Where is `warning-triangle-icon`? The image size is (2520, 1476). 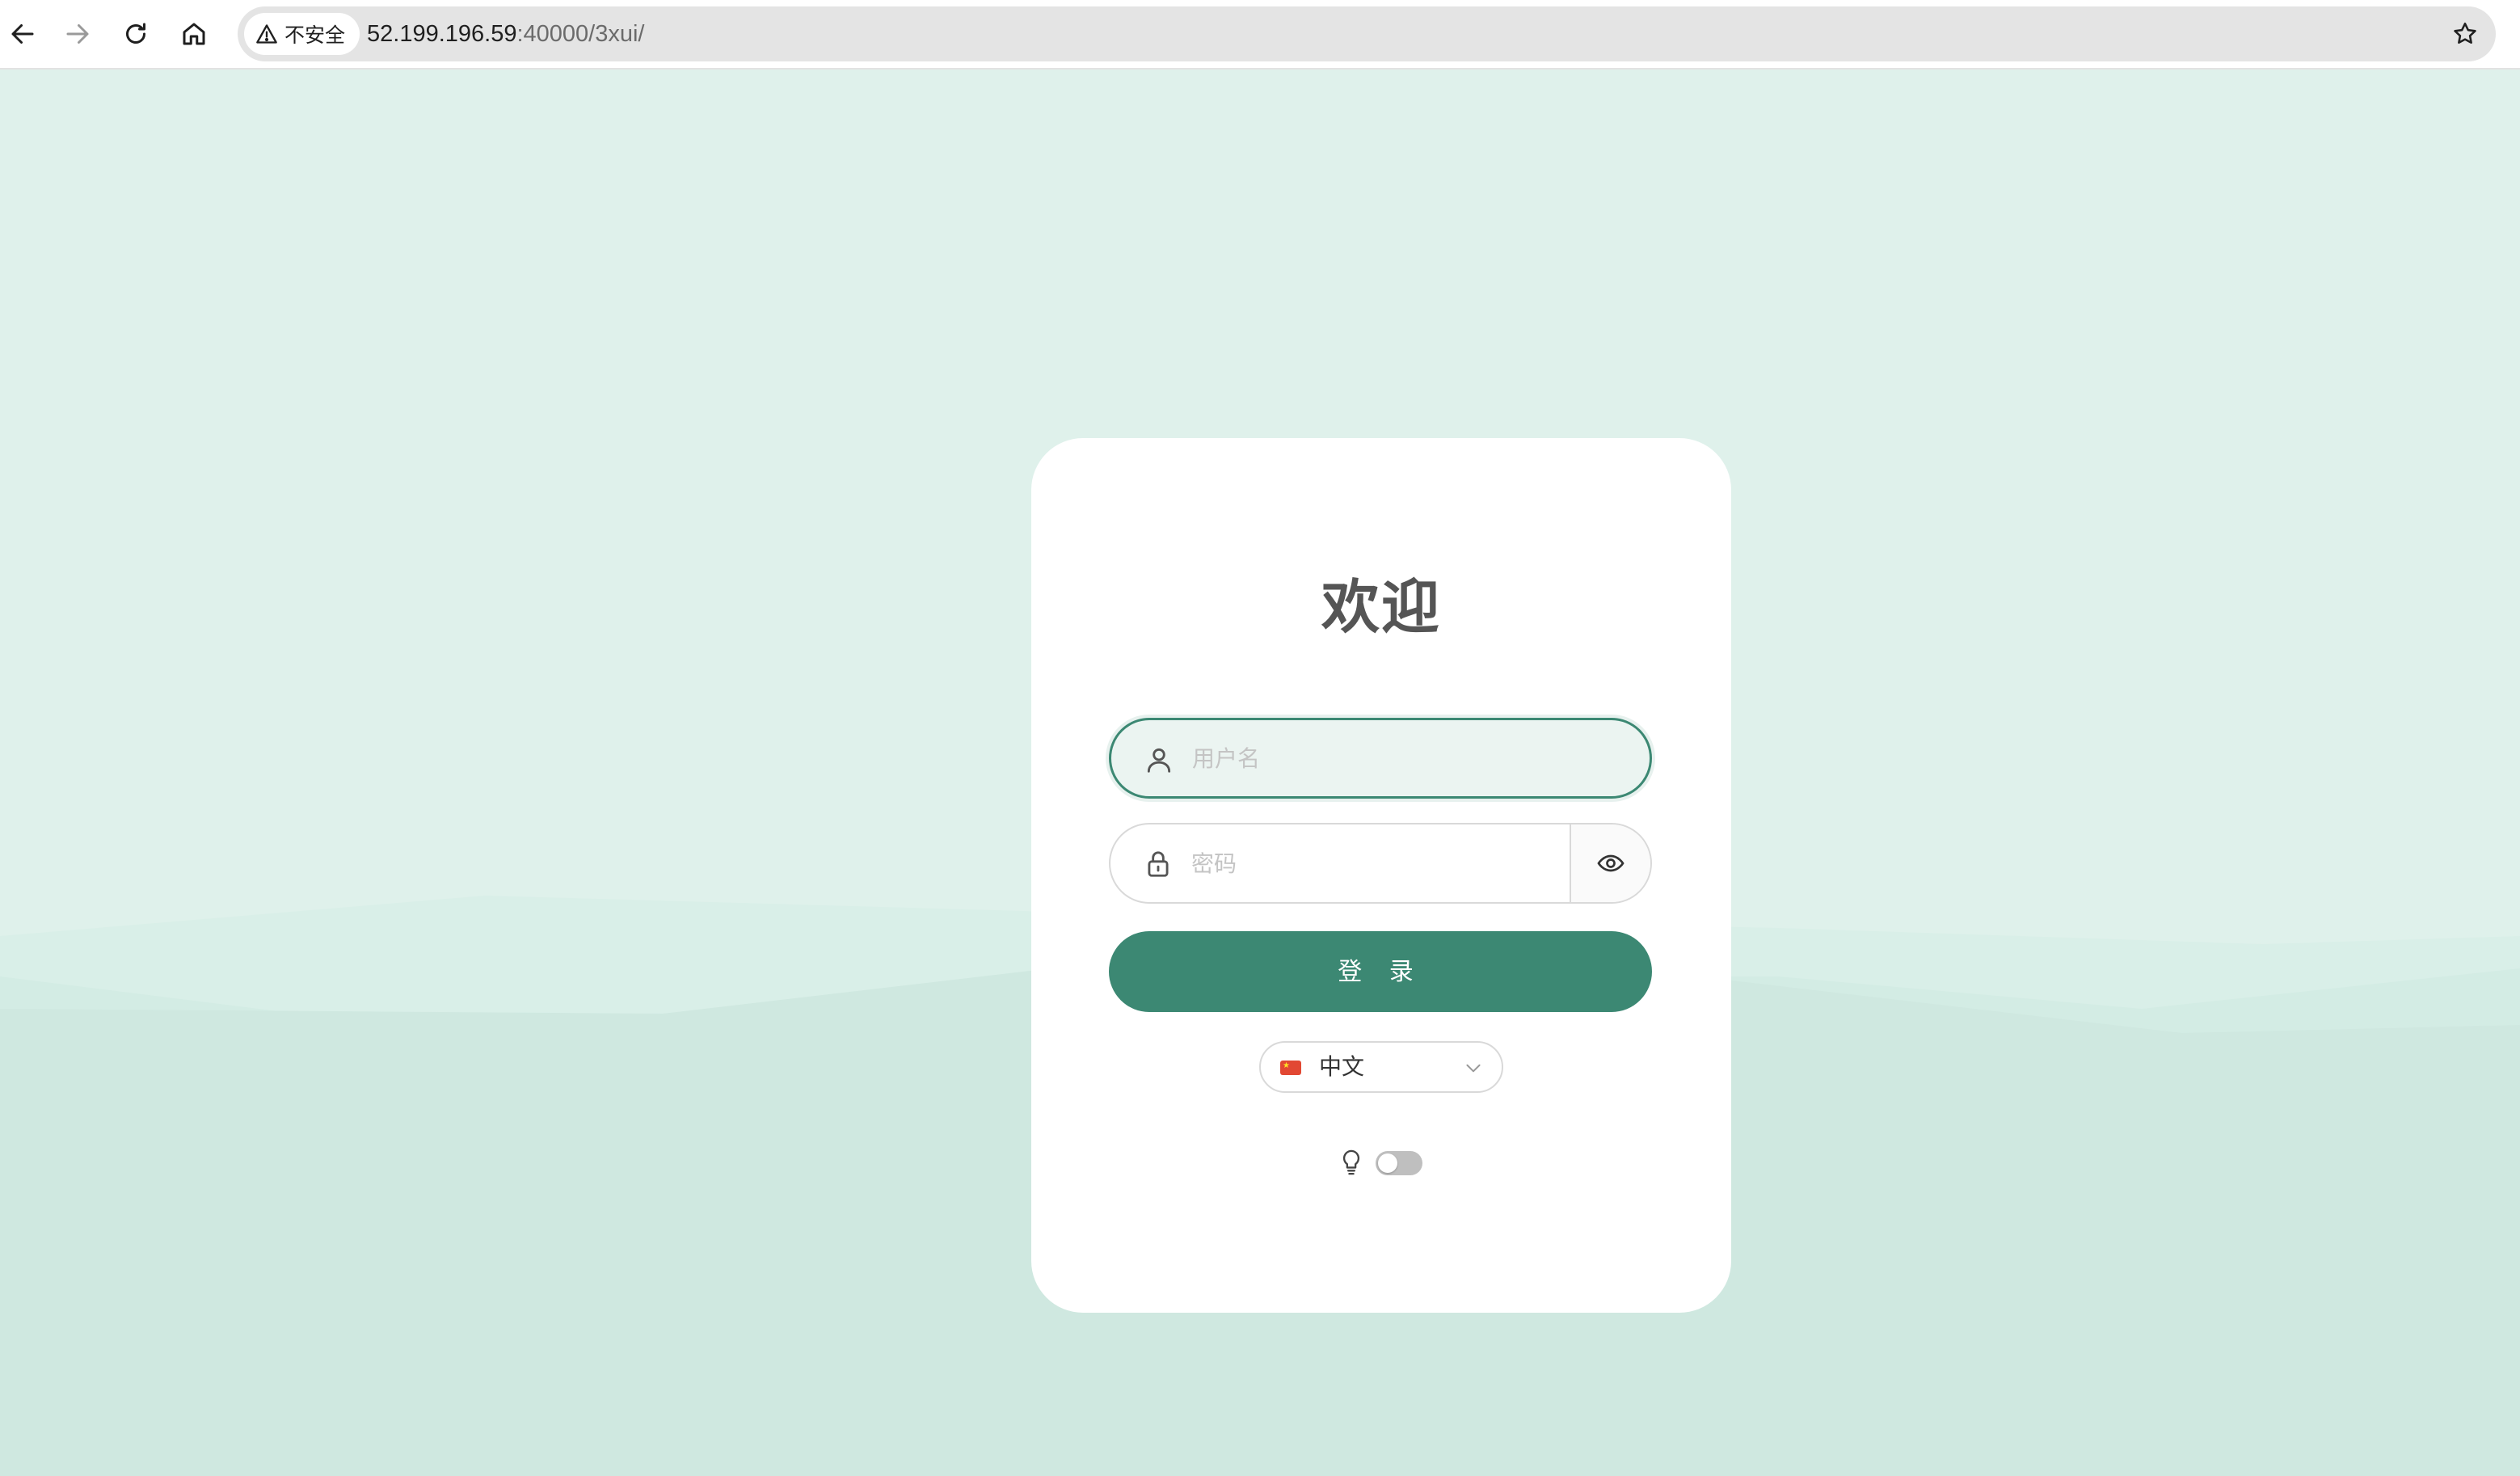
warning-triangle-icon is located at coordinates (266, 34).